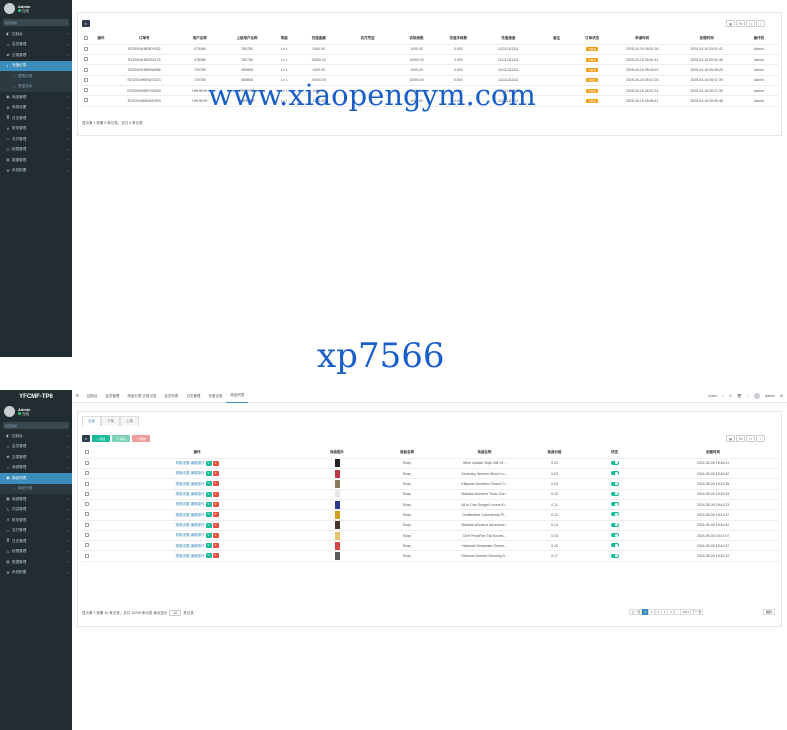 This screenshot has width=787, height=730. What do you see at coordinates (713, 453) in the screenshot?
I see `column-header: 创建时间` at bounding box center [713, 453].